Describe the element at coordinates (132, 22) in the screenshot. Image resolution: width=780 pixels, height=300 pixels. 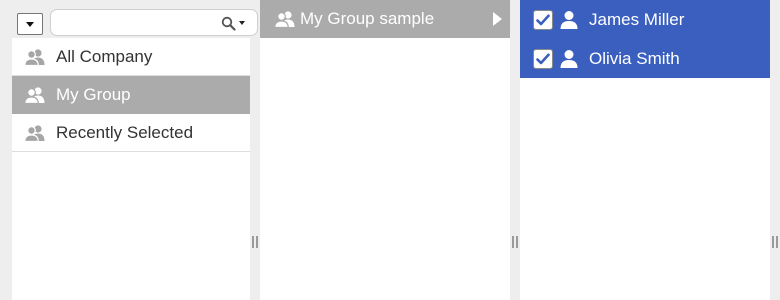
I see `search-input` at that location.